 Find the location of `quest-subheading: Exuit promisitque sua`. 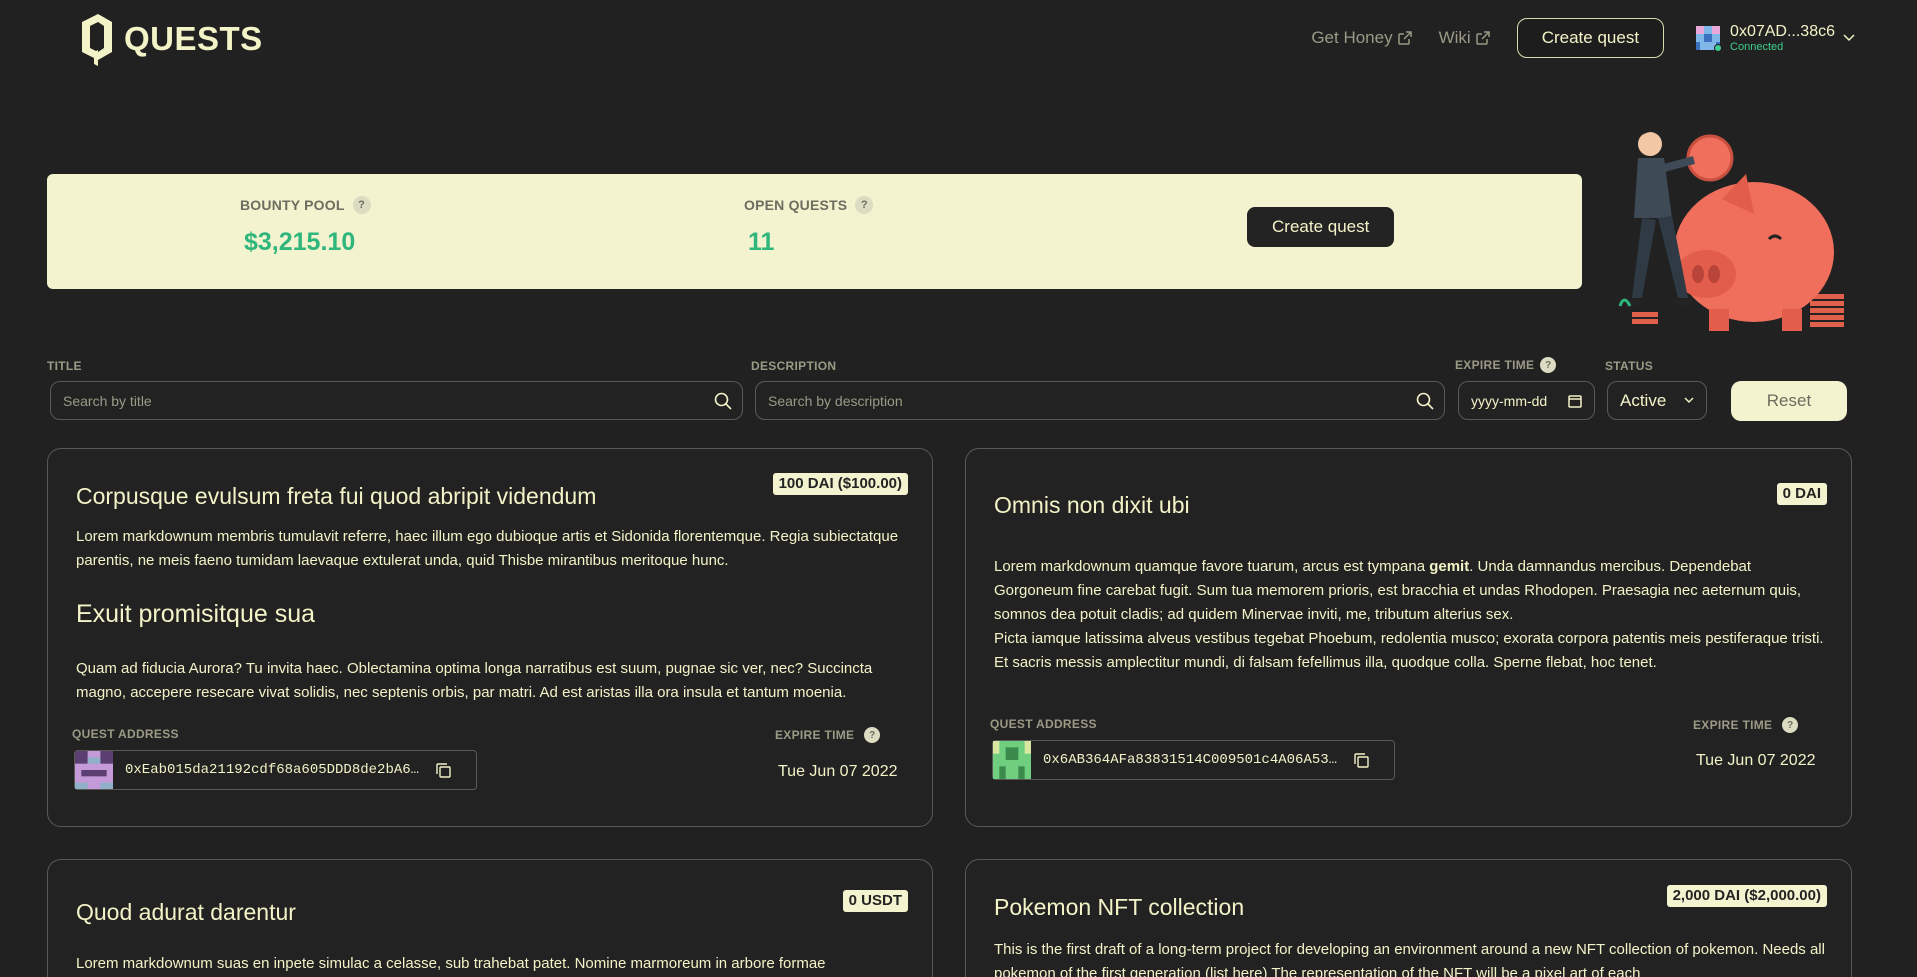

quest-subheading: Exuit promisitque sua is located at coordinates (196, 614).